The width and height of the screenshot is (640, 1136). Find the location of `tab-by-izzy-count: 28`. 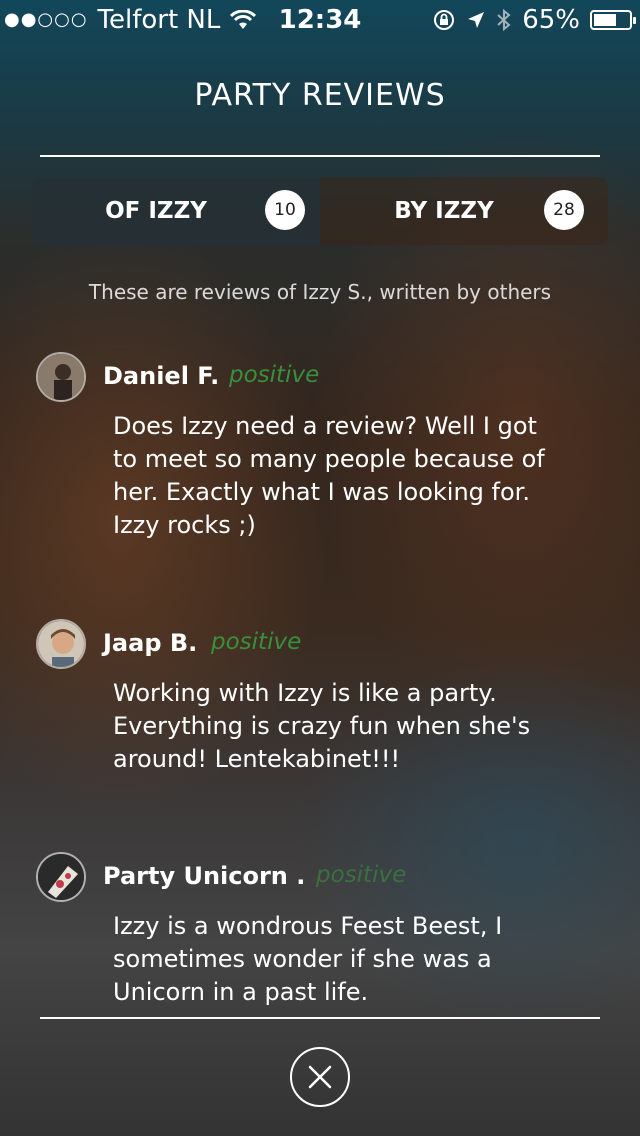

tab-by-izzy-count: 28 is located at coordinates (564, 210).